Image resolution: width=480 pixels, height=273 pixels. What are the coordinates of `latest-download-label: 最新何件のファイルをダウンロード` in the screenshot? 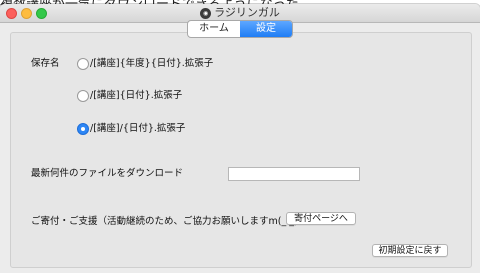 It's located at (107, 173).